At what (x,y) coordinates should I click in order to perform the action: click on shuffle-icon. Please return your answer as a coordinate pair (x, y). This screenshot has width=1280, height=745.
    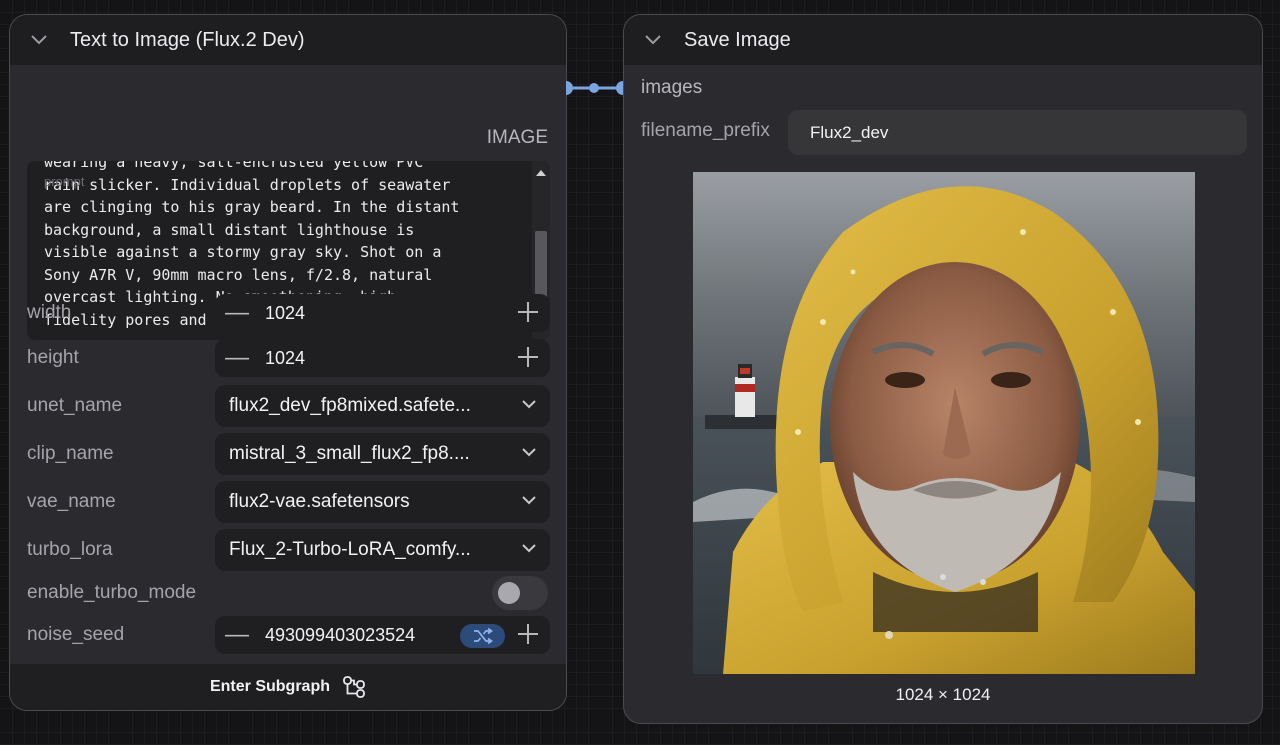
    Looking at the image, I should click on (483, 636).